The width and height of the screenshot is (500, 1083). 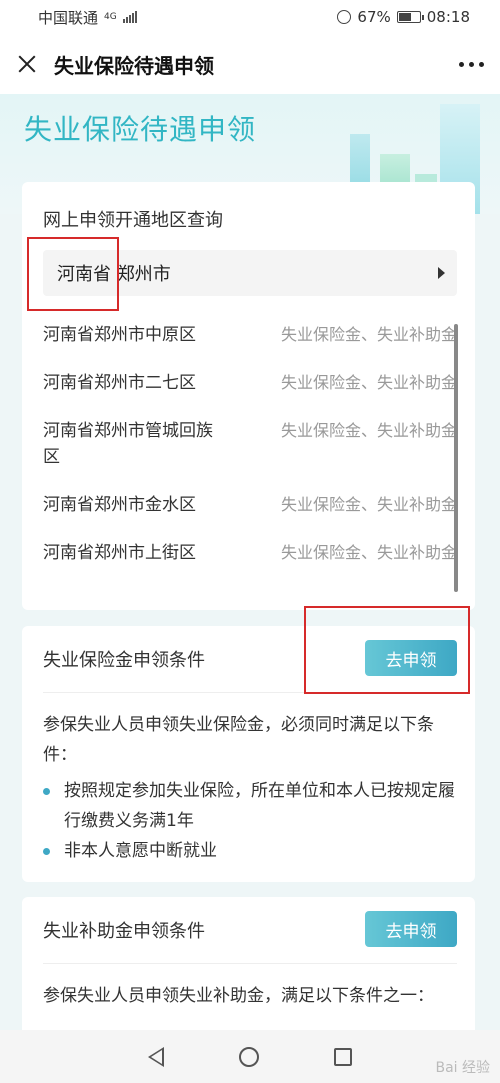 I want to click on status-bar: 中国联通 4G 67% 08:18, so click(x=250, y=17).